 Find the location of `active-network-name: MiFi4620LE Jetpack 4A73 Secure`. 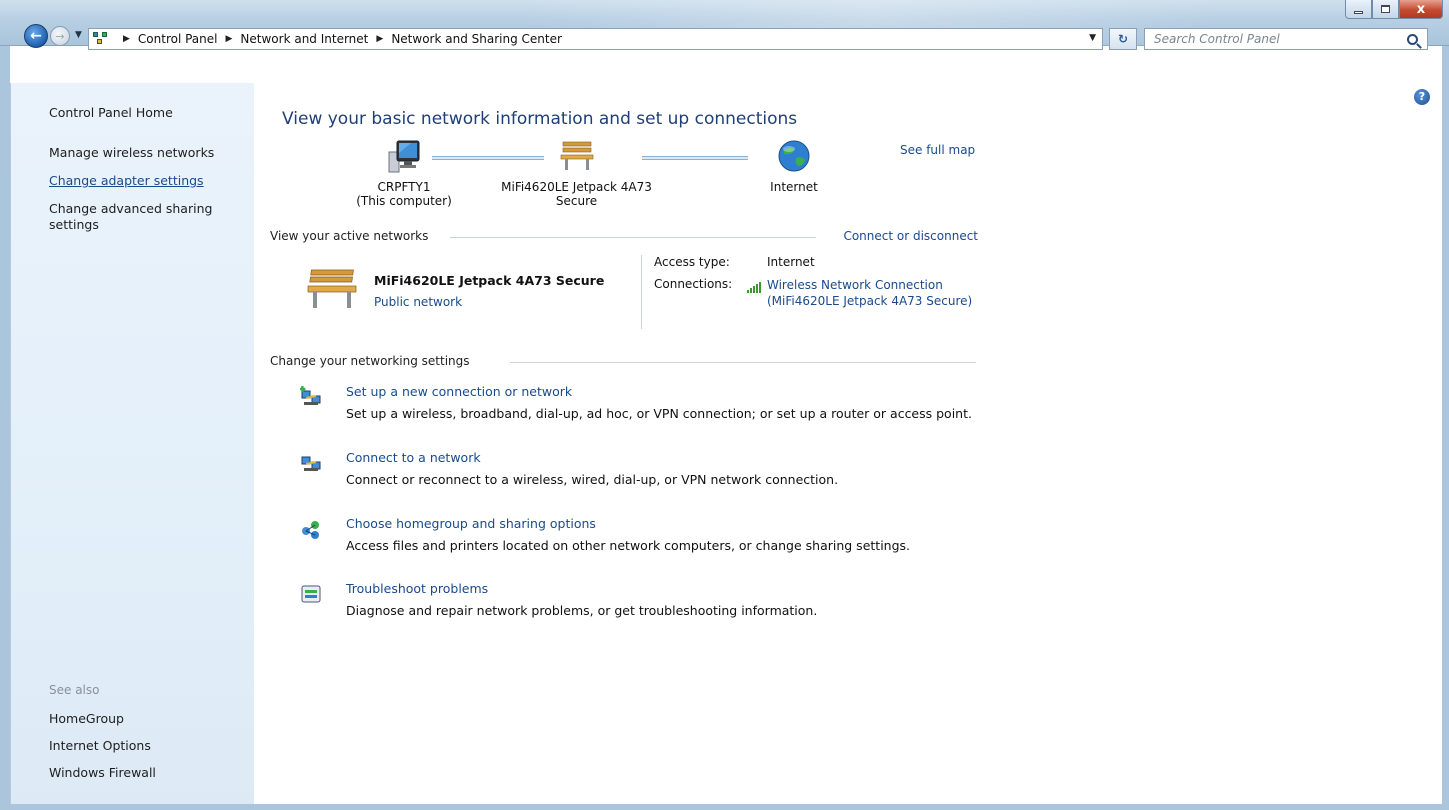

active-network-name: MiFi4620LE Jetpack 4A73 Secure is located at coordinates (489, 280).